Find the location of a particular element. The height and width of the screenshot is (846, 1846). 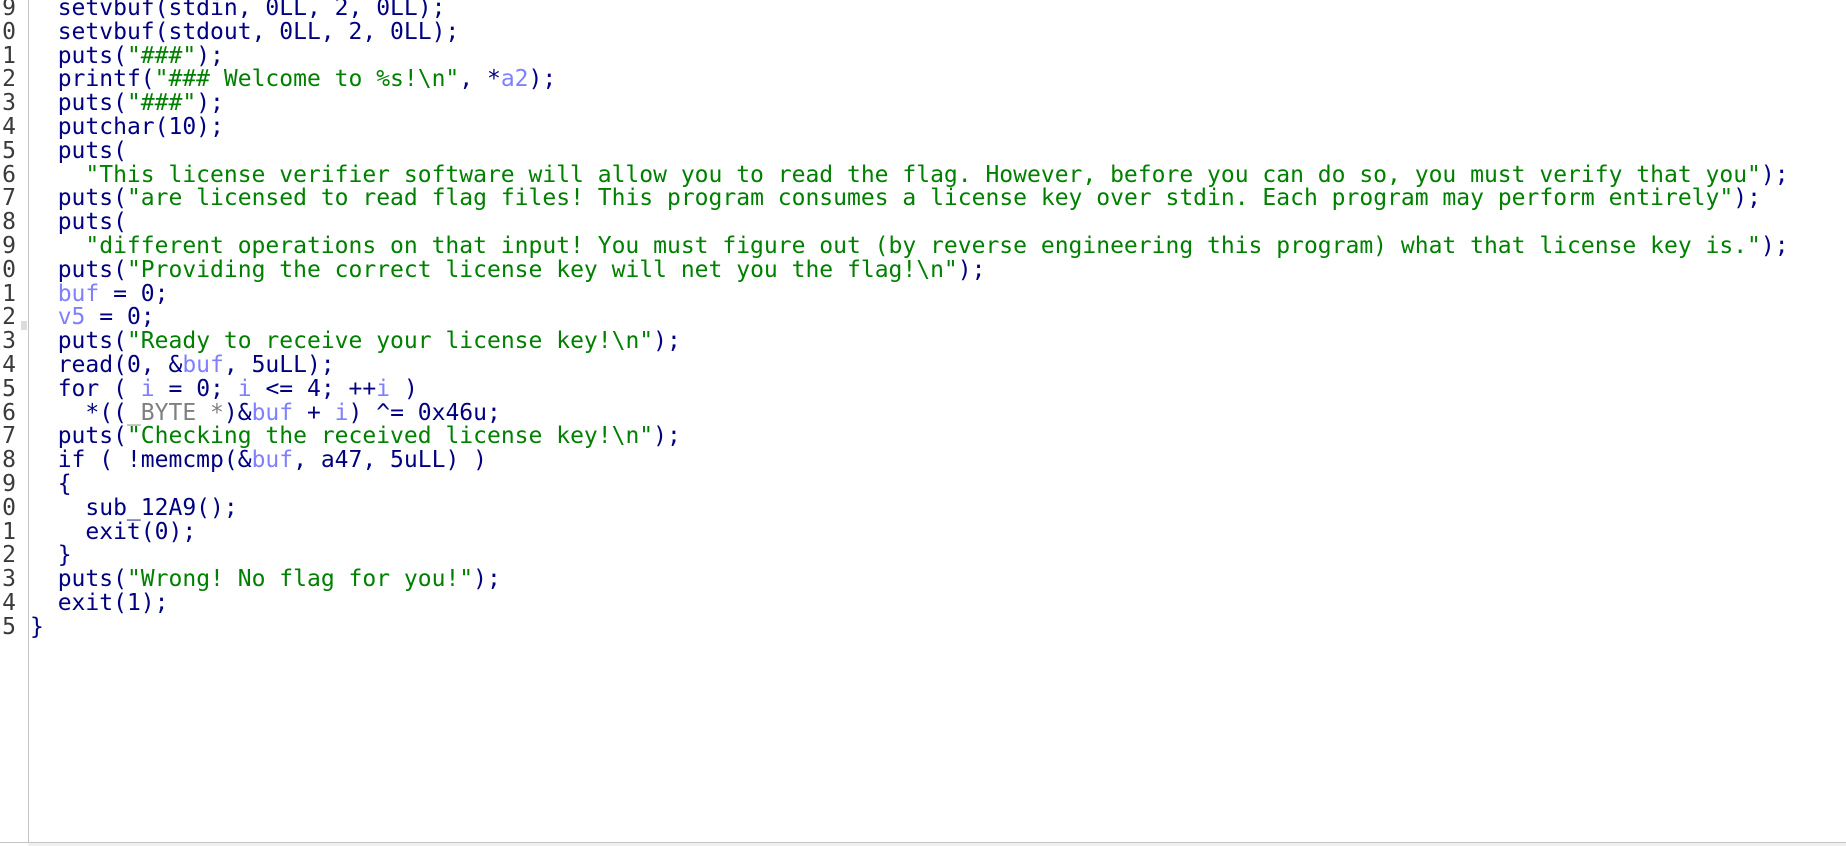

code-line: if ( !memcmp(&buf, a47, 5uLL) ) is located at coordinates (258, 460).